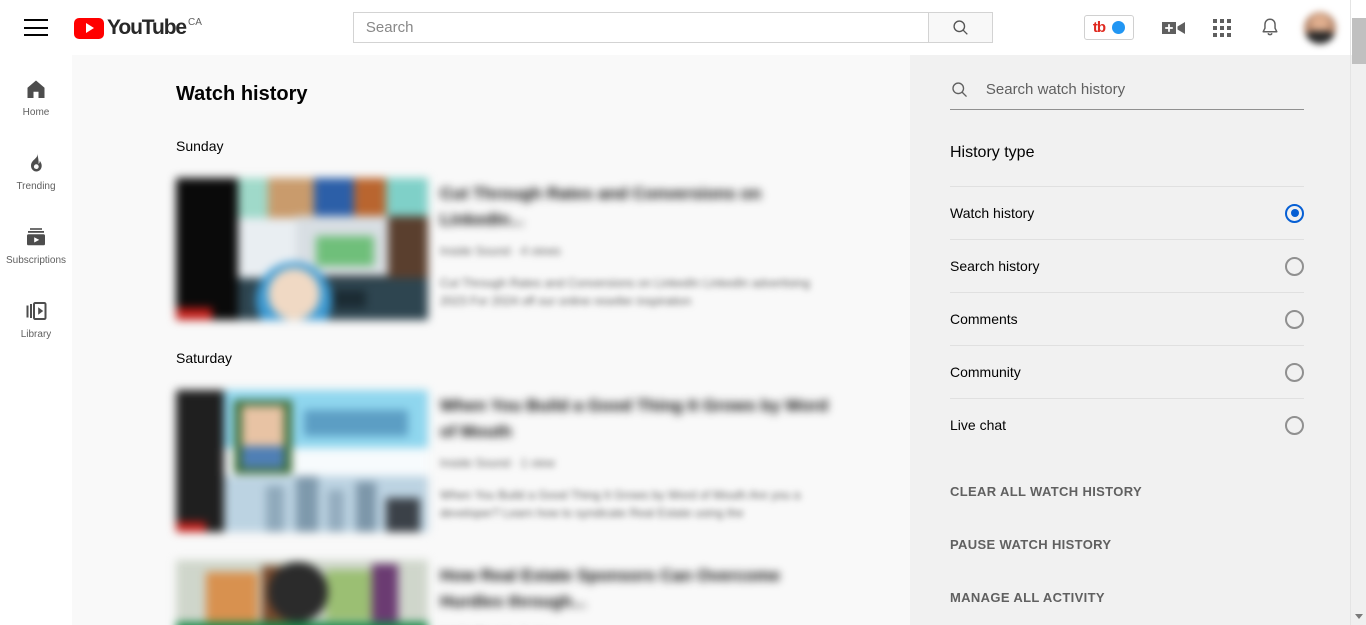 The width and height of the screenshot is (1366, 625). I want to click on option-label: Search history, so click(995, 266).